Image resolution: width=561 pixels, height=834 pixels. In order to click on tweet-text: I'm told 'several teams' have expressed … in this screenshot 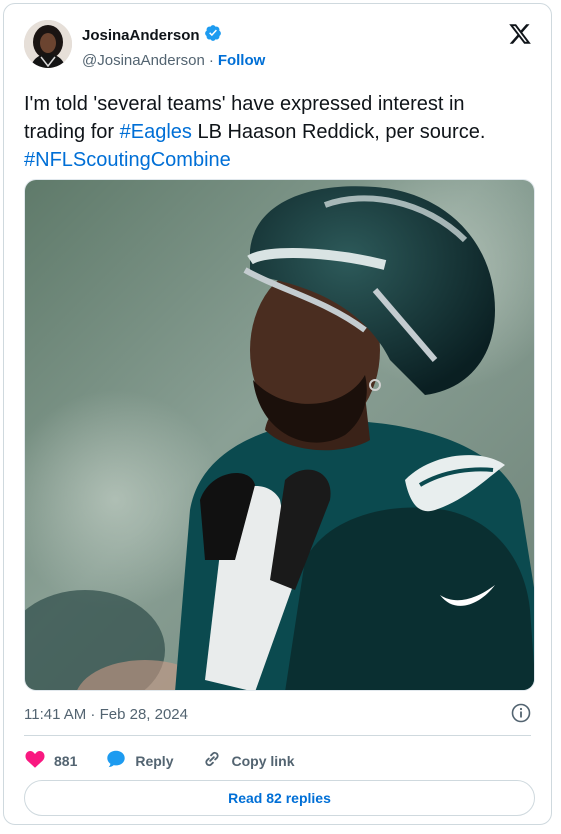, I will do `click(276, 132)`.